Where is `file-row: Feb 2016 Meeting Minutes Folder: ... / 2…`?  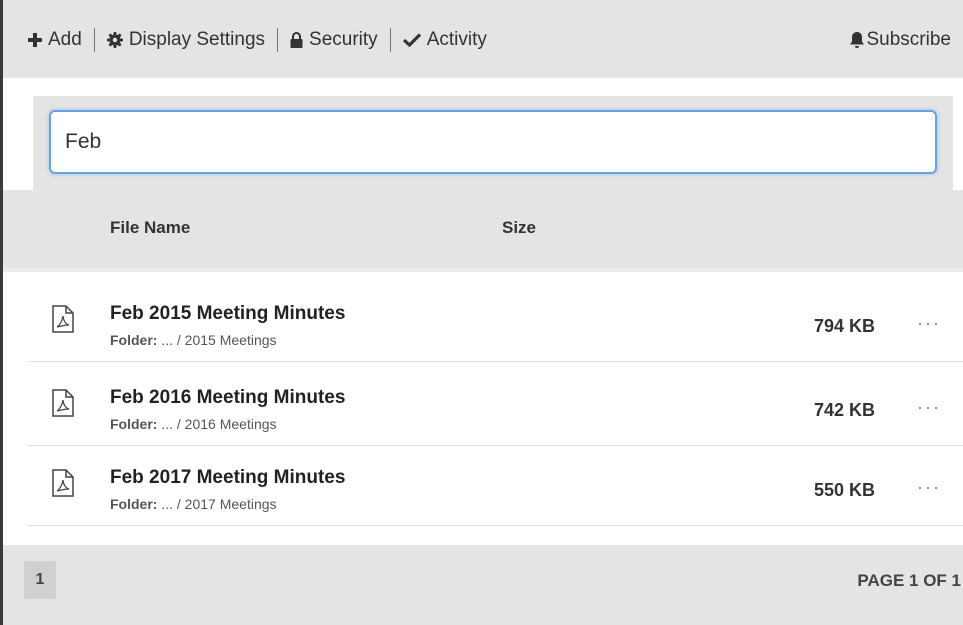 file-row: Feb 2016 Meeting Minutes Folder: ... / 2… is located at coordinates (495, 406).